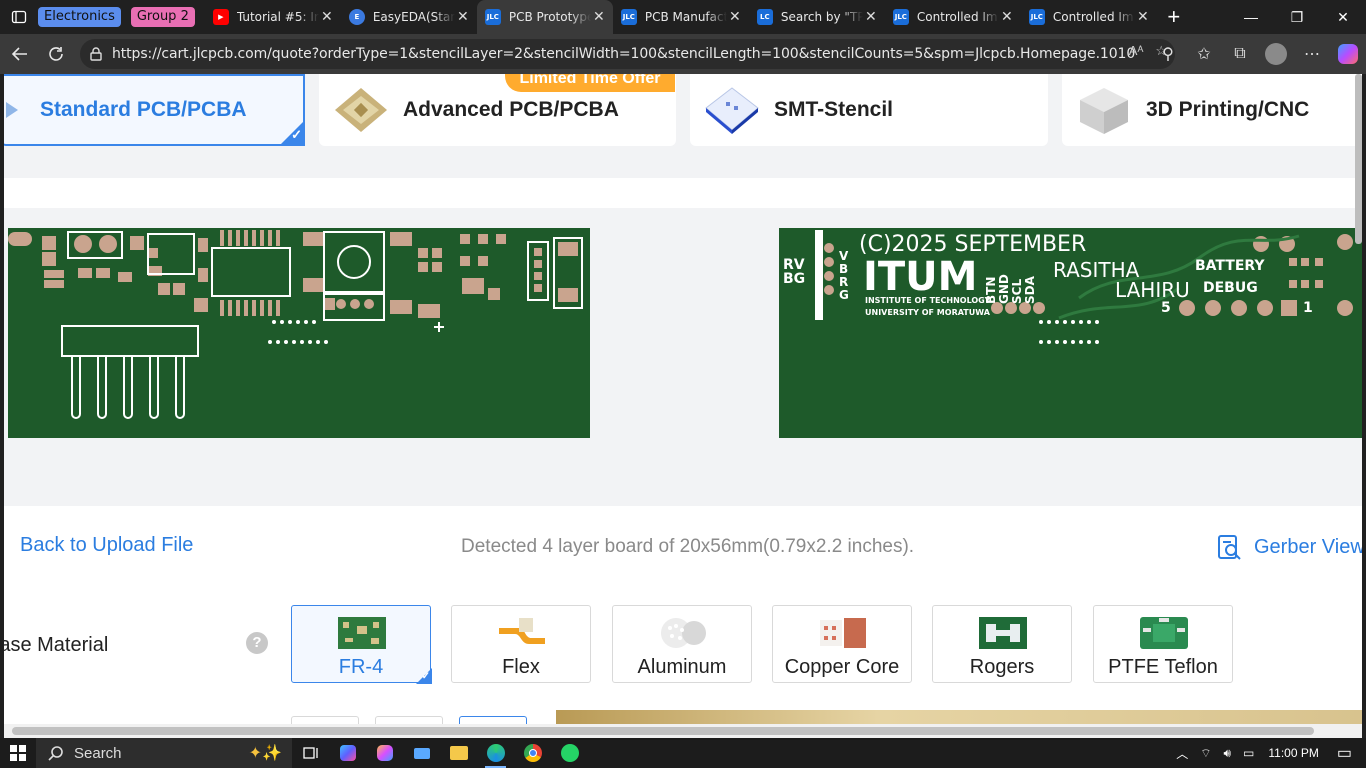 The width and height of the screenshot is (1366, 768). What do you see at coordinates (1204, 54) in the screenshot?
I see `favorites-icon: ✩` at bounding box center [1204, 54].